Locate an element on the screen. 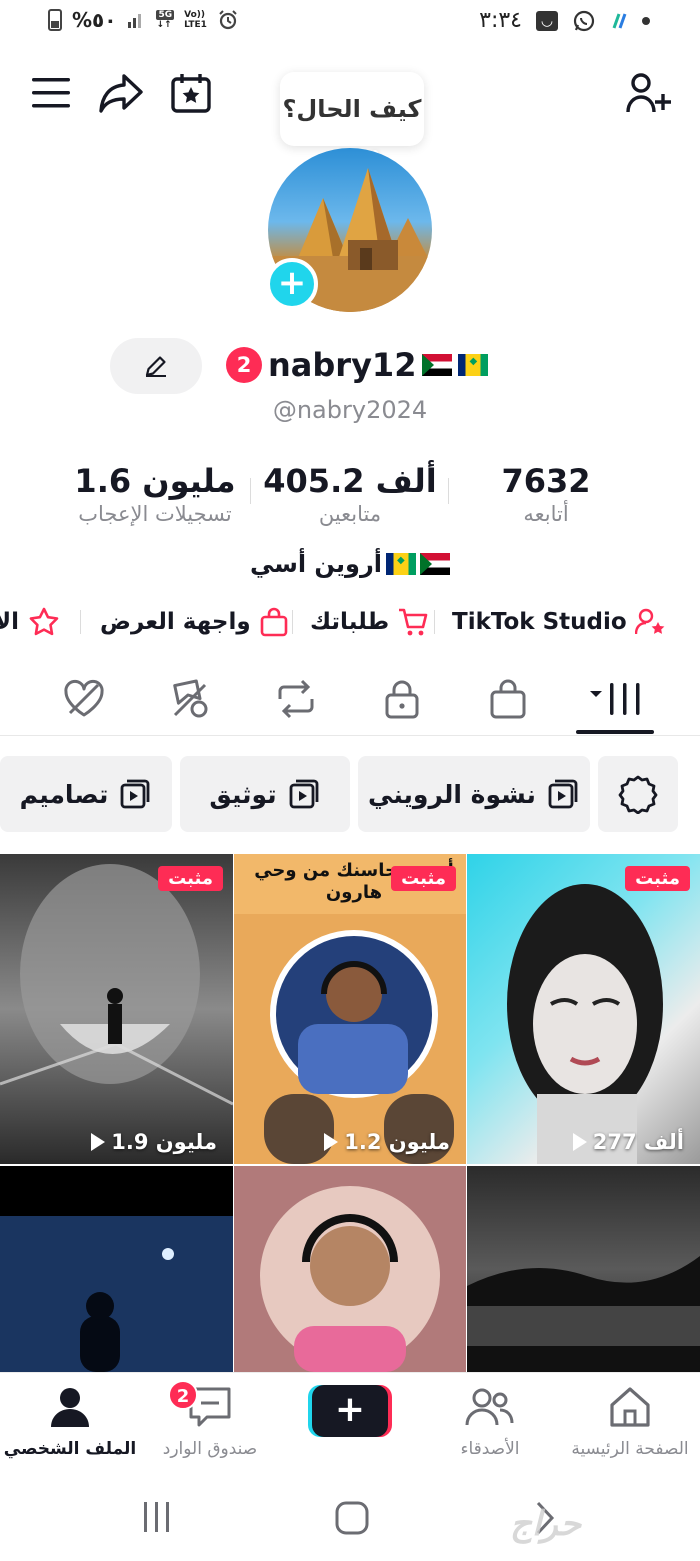 Image resolution: width=700 pixels, height=1561 pixels. watermark-logo: حراج is located at coordinates (546, 1524).